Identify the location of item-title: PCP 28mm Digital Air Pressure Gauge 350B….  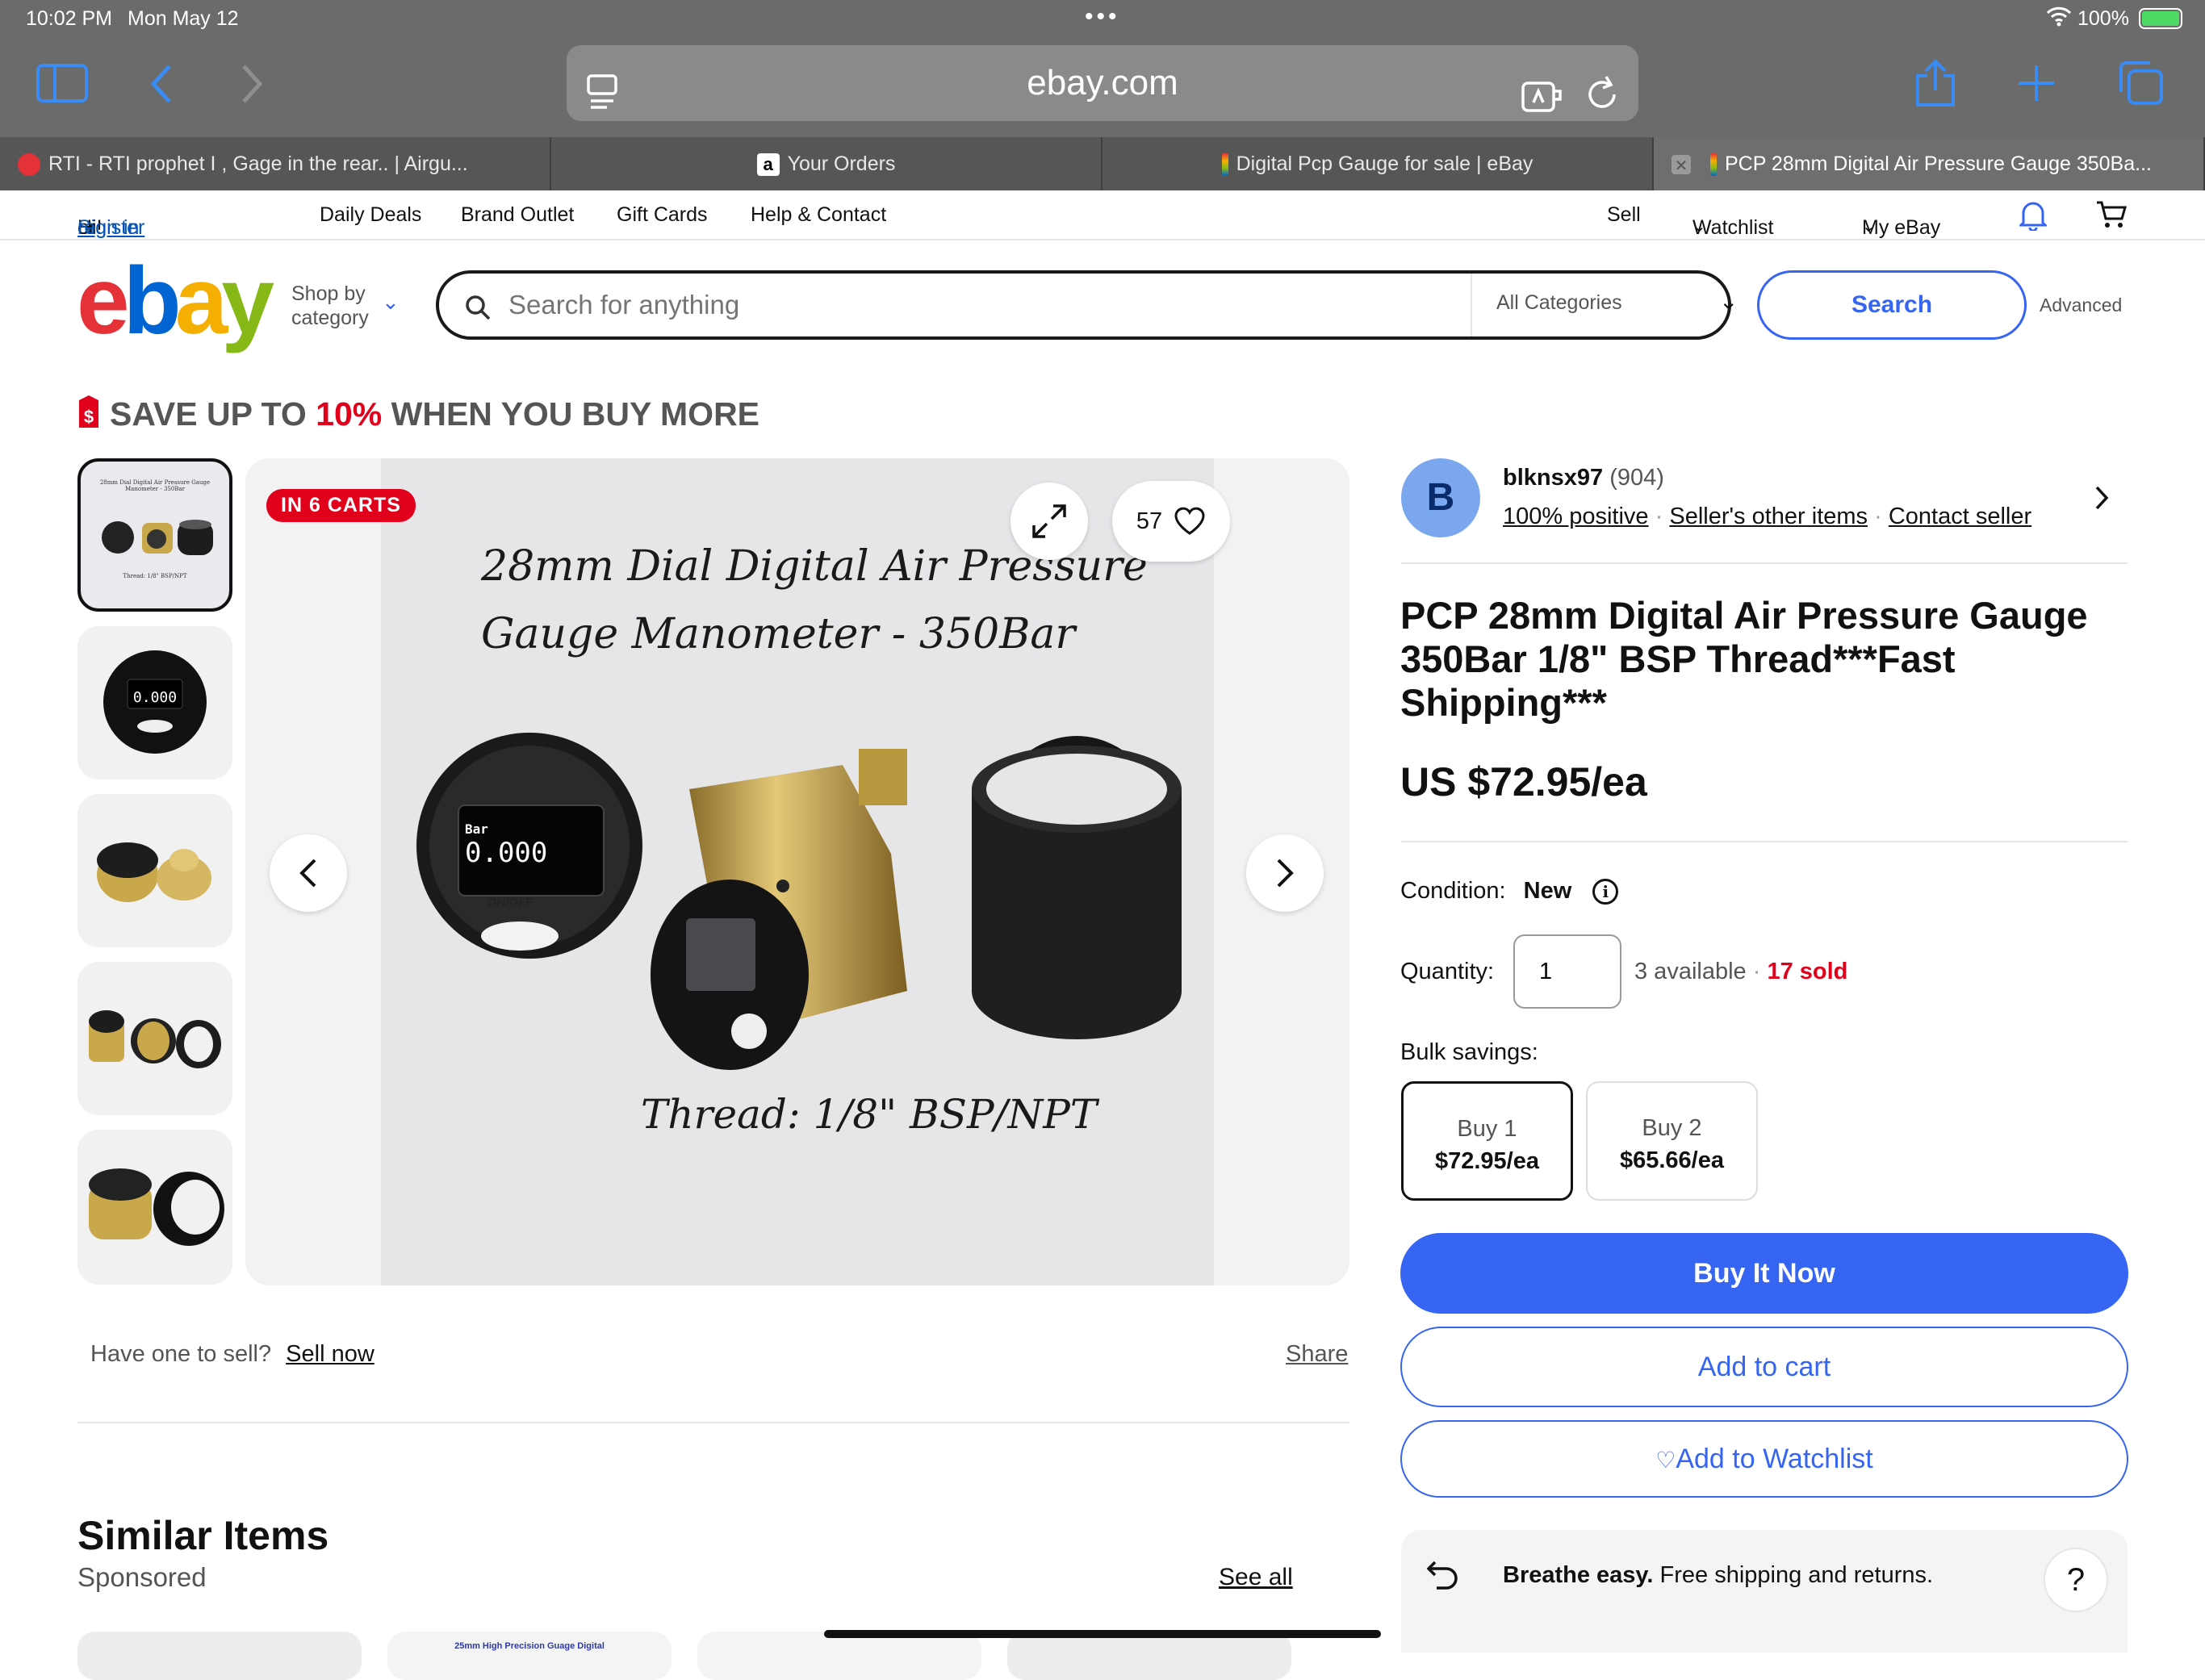
(1763, 660).